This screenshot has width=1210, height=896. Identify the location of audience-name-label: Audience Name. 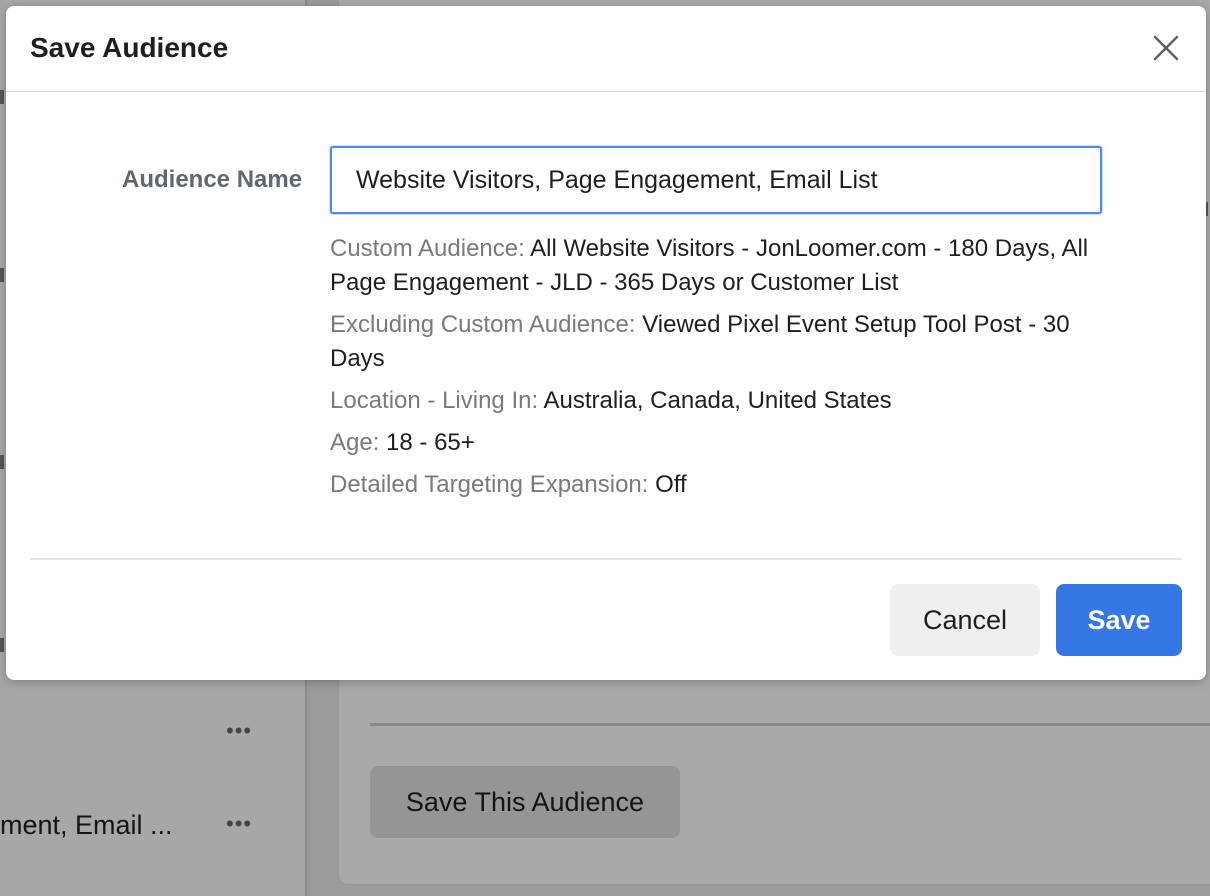
(212, 179).